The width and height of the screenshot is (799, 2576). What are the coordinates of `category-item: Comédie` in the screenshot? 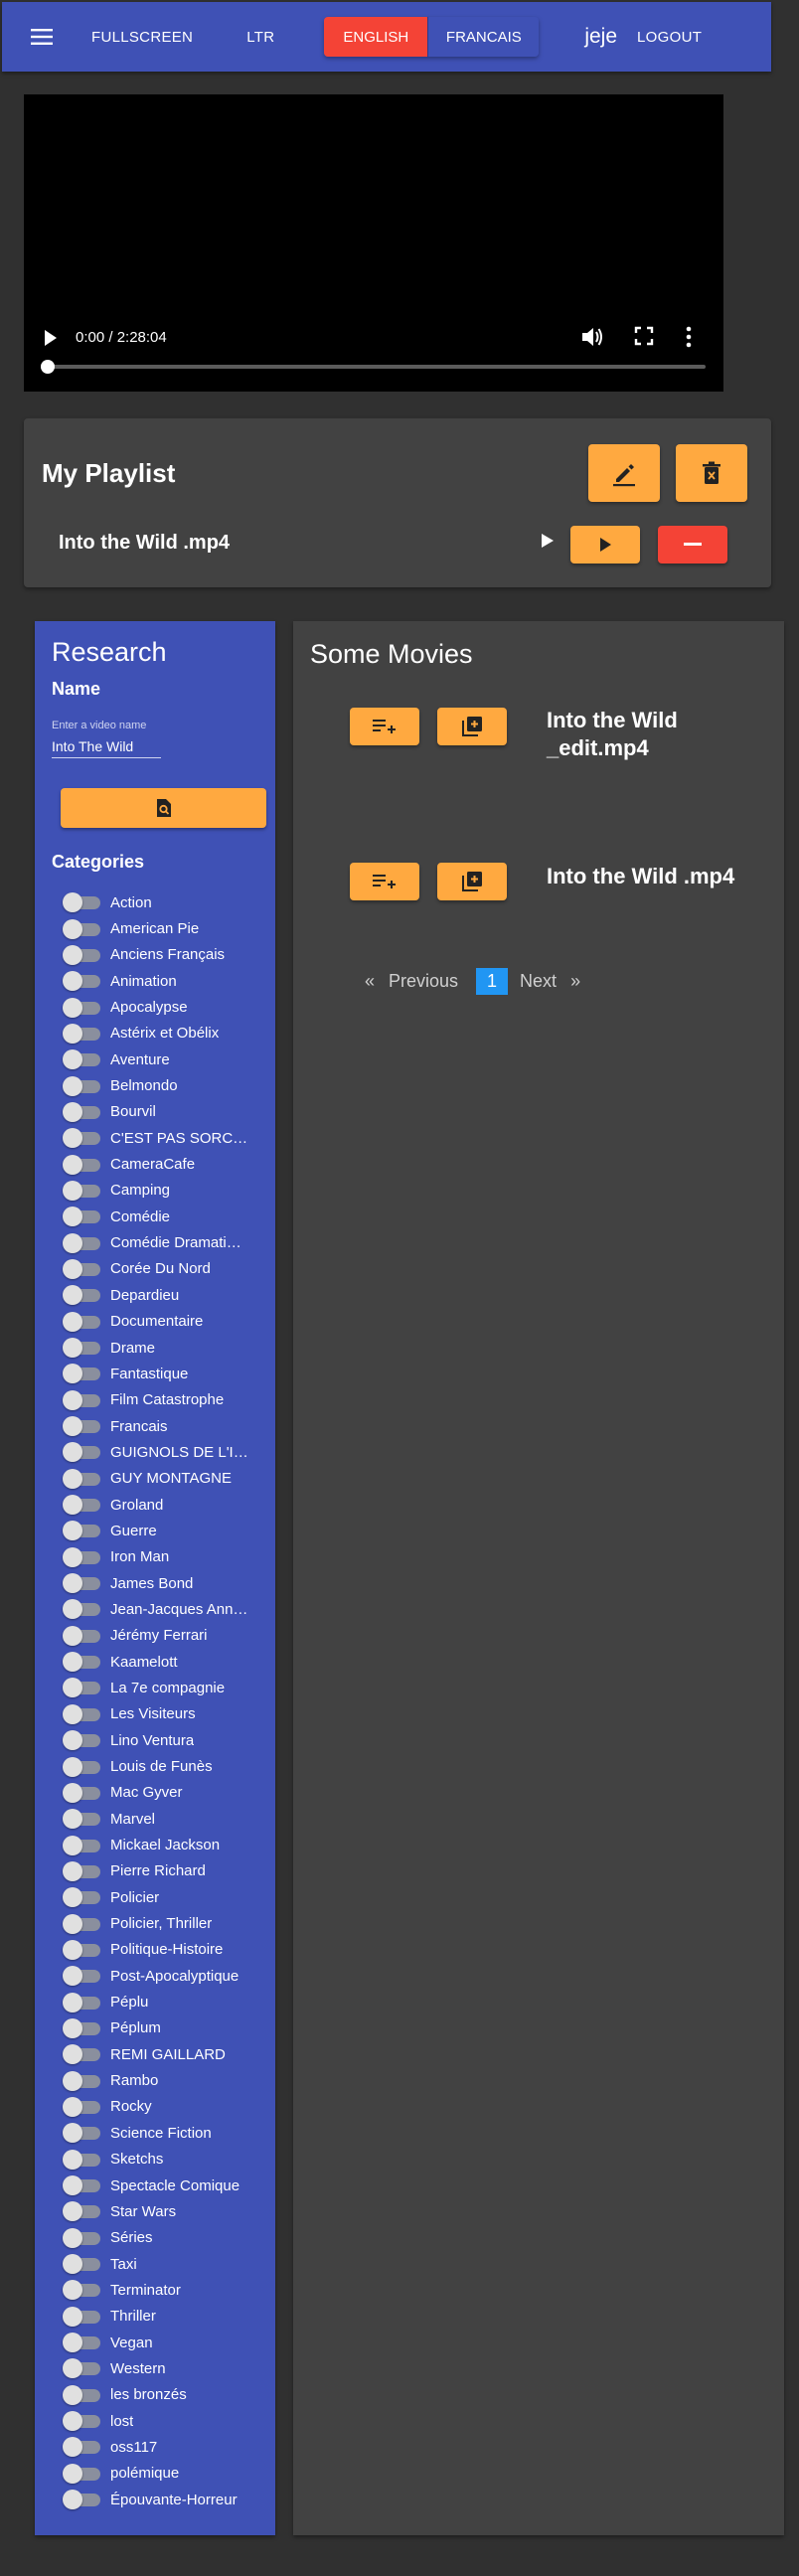 It's located at (167, 1216).